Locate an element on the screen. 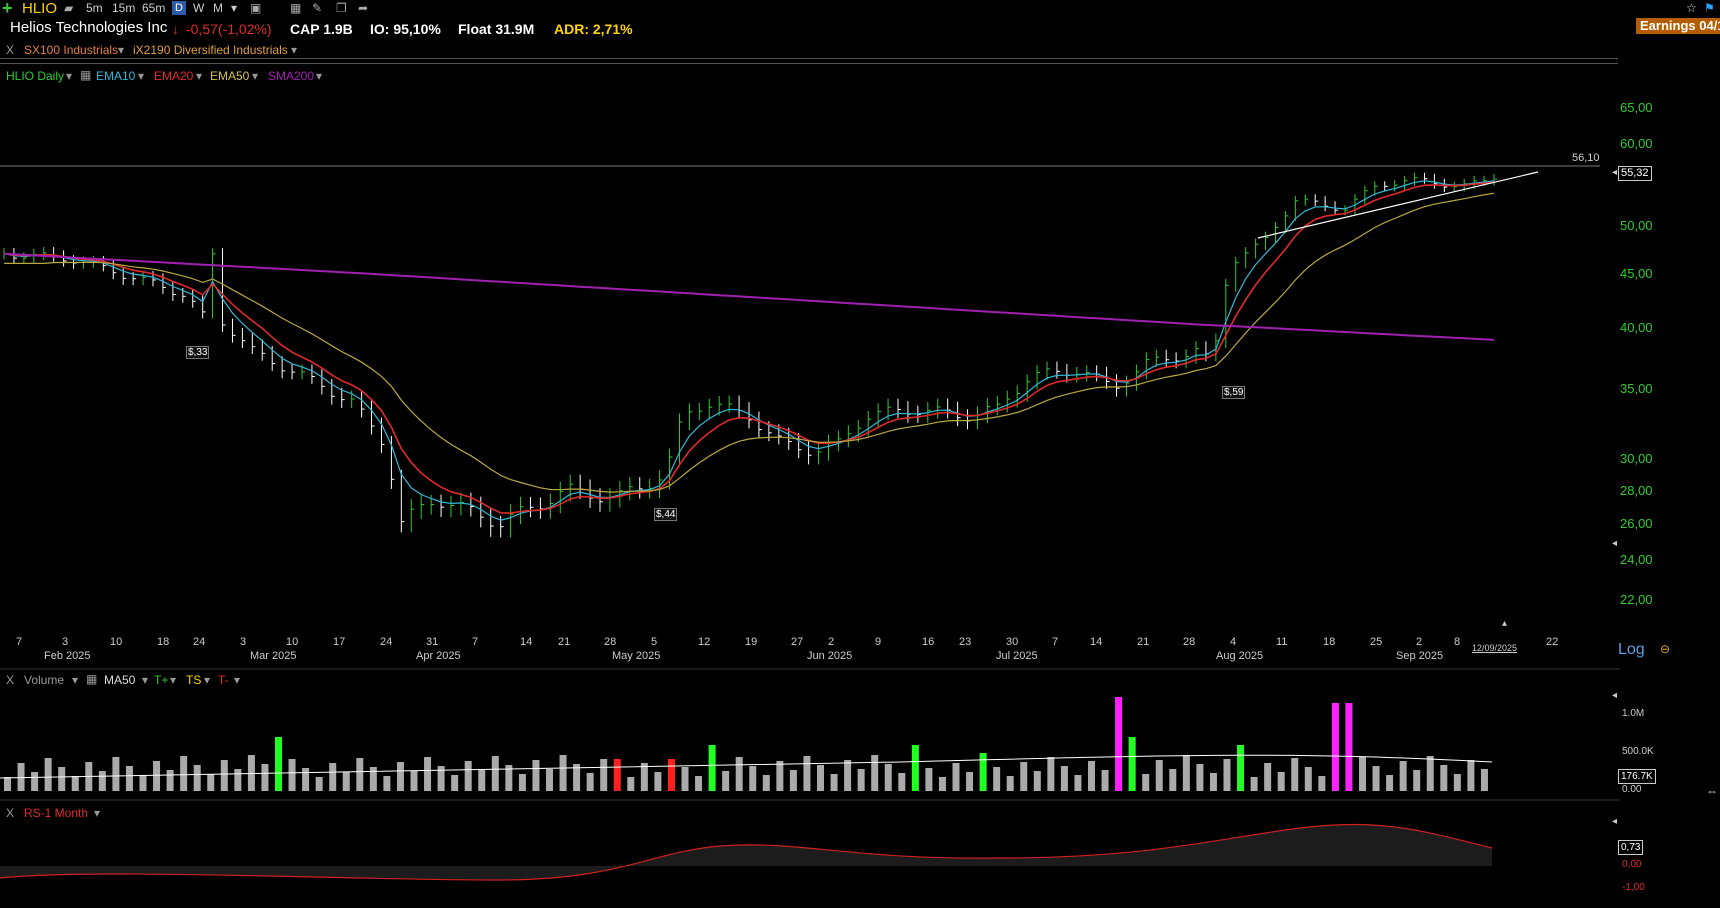 The height and width of the screenshot is (908, 1720). resize-icon: ⇔ is located at coordinates (1712, 791).